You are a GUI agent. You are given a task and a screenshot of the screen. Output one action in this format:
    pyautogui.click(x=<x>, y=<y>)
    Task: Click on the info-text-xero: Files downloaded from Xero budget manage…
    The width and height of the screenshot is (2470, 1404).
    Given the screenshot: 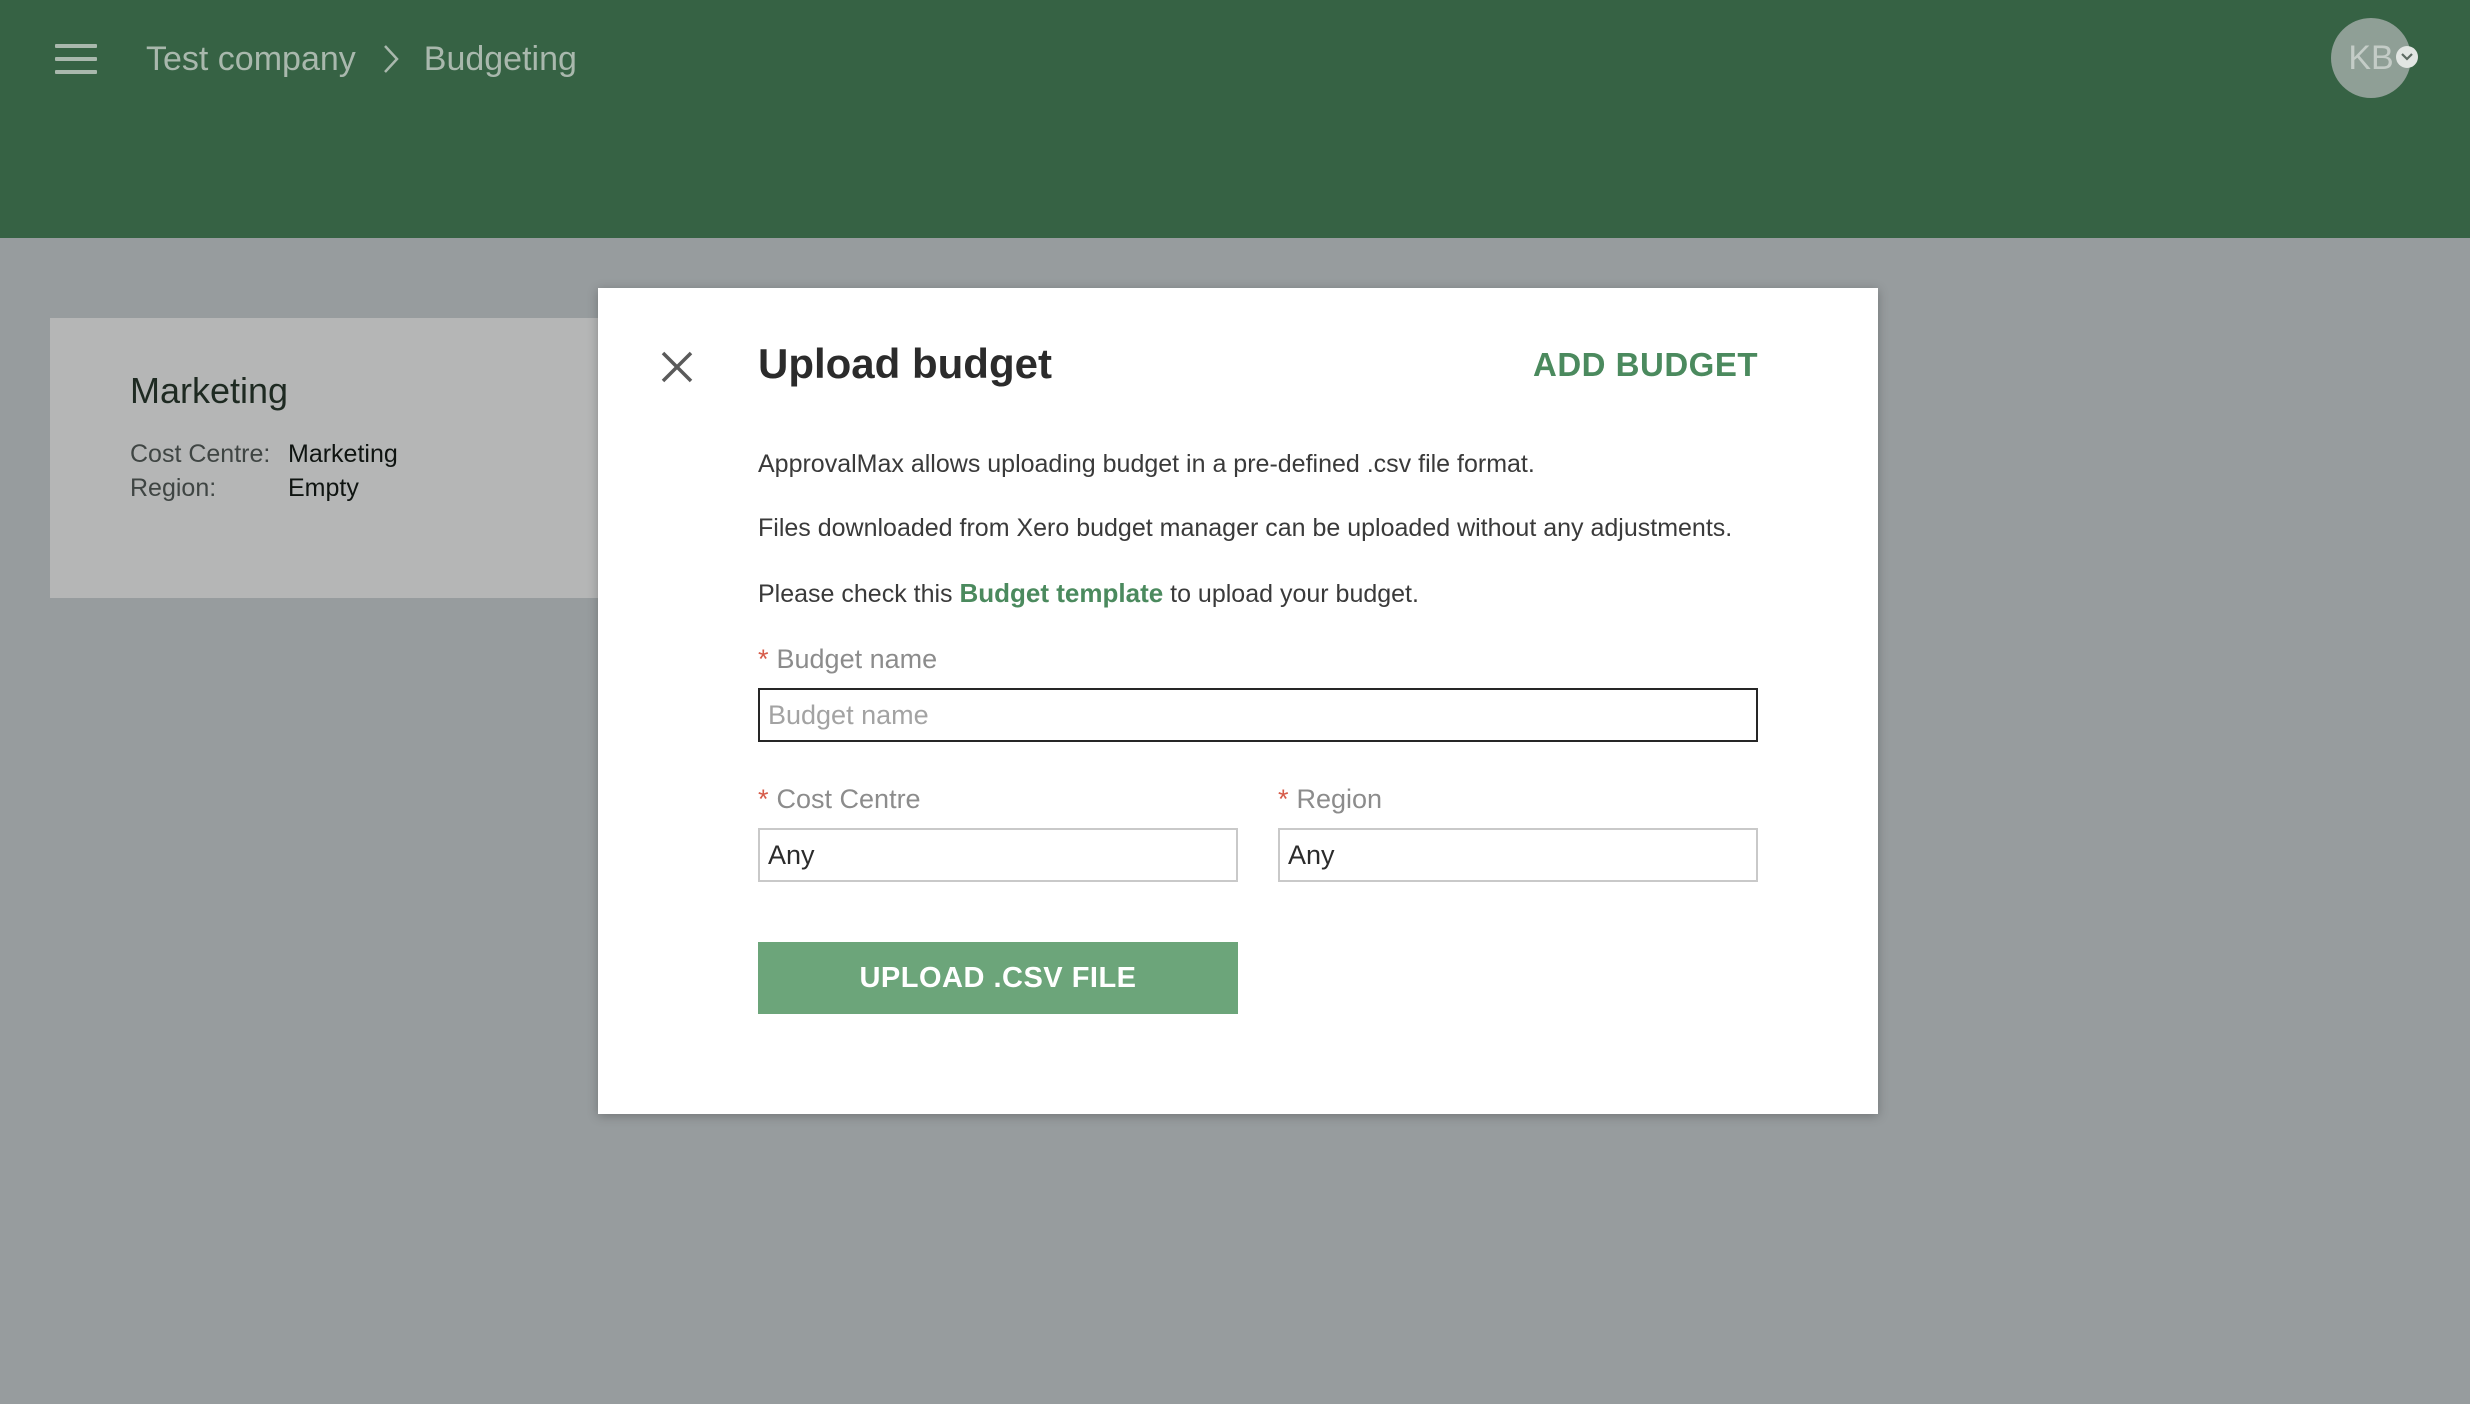 What is the action you would take?
    pyautogui.click(x=1245, y=528)
    